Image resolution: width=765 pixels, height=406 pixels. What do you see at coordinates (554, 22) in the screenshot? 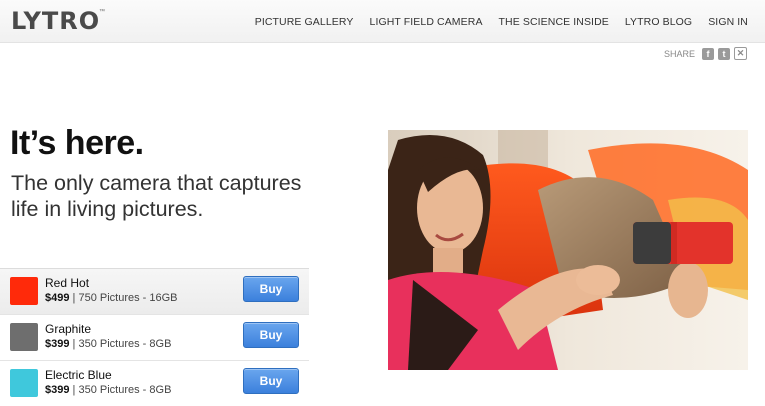
I see `nav-science-inside: THE SCIENCE INSIDE` at bounding box center [554, 22].